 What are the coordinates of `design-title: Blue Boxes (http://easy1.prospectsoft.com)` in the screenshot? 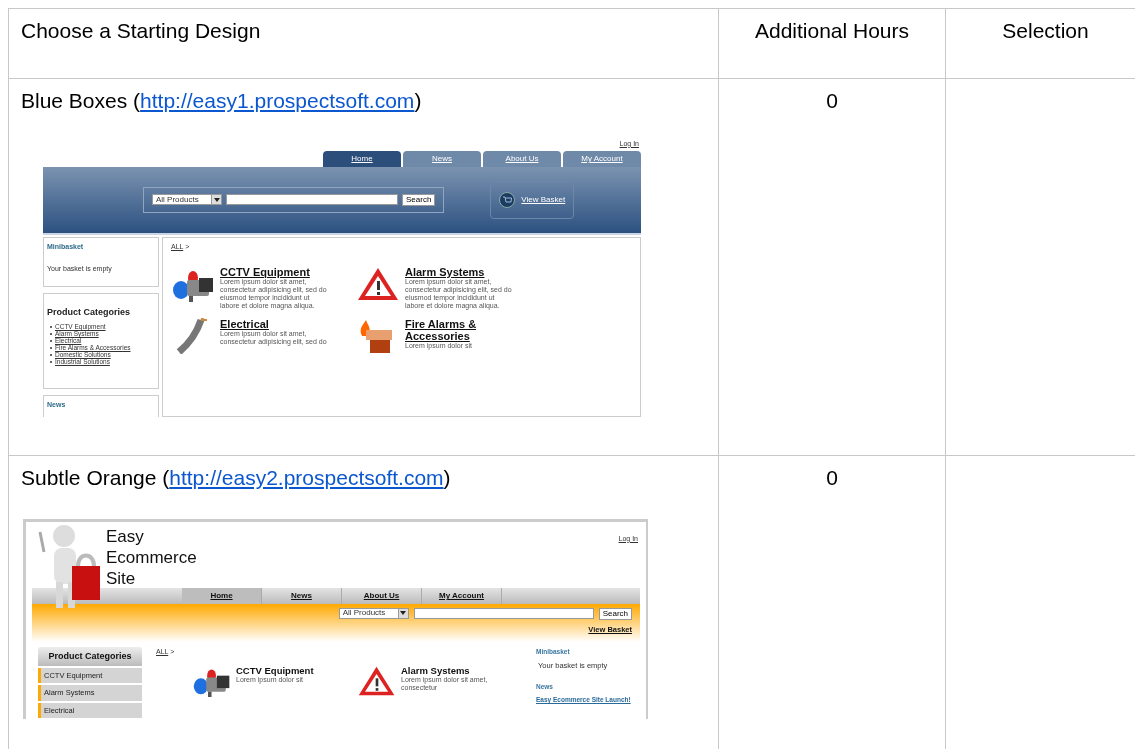 It's located at (222, 101).